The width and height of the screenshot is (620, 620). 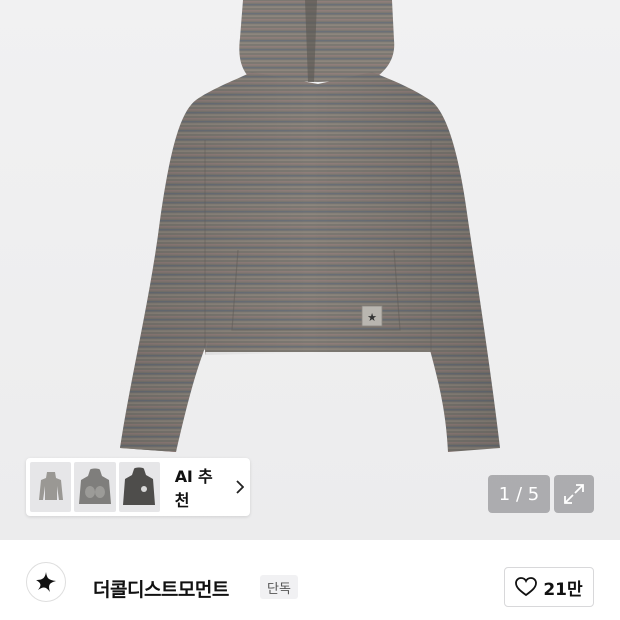 I want to click on chevron-right-icon, so click(x=241, y=487).